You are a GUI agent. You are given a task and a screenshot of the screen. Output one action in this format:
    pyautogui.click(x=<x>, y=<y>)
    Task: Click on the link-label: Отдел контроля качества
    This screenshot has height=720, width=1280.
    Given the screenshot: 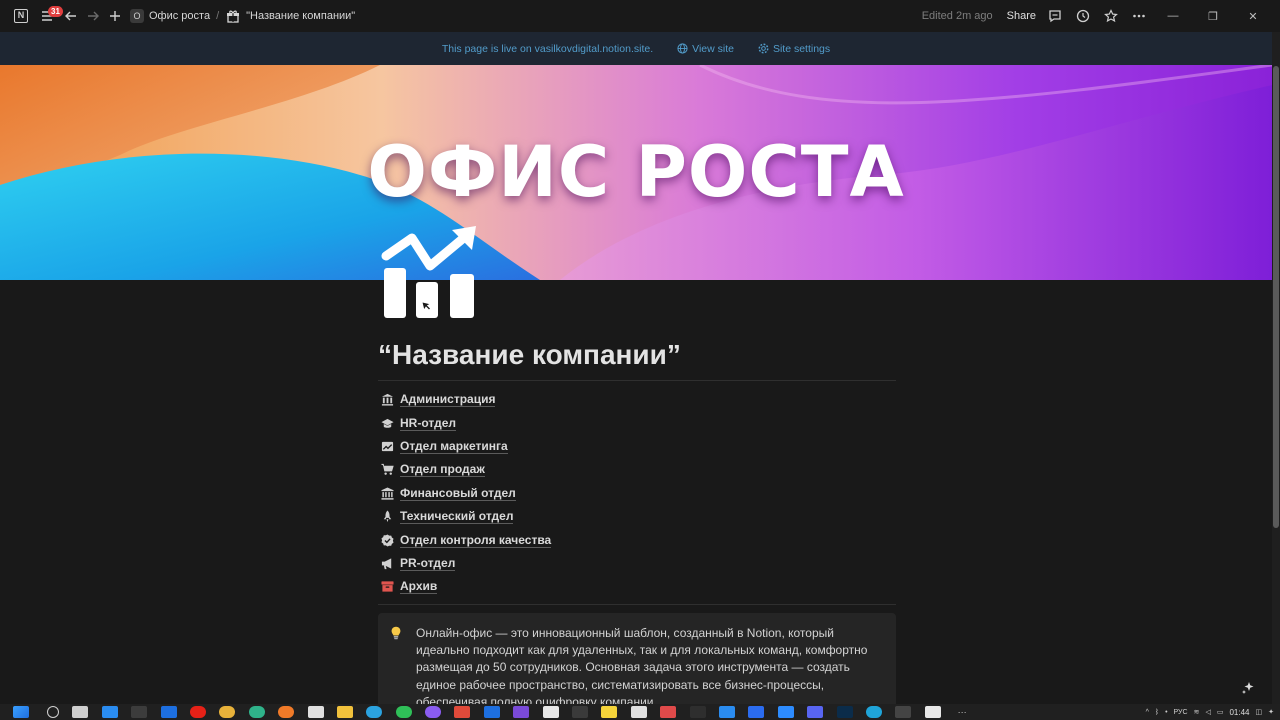 What is the action you would take?
    pyautogui.click(x=476, y=540)
    